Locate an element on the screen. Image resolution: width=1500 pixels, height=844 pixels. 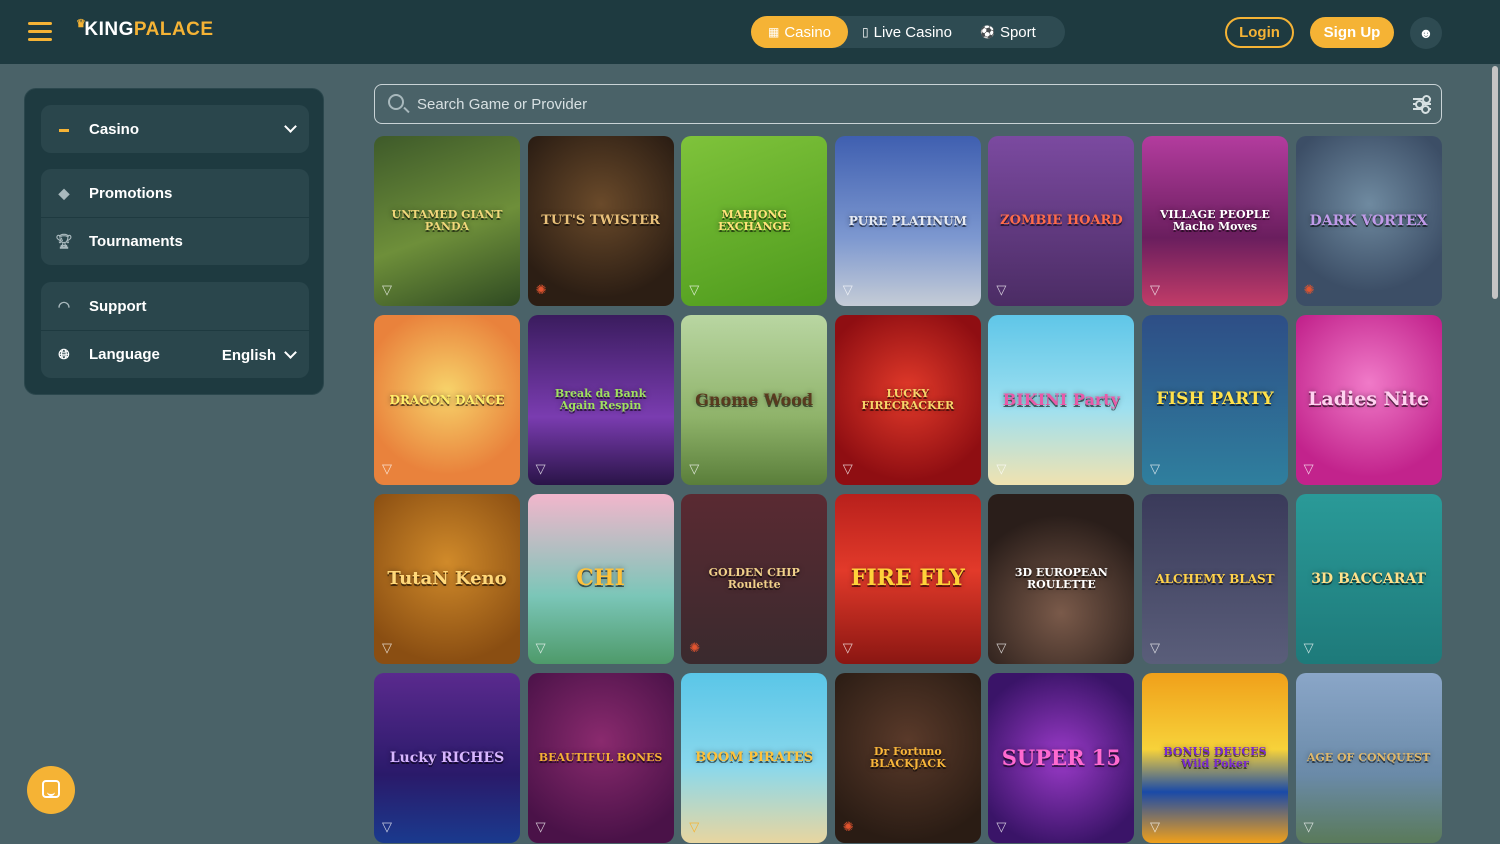
game-card: DRAGON DANCE ▽ is located at coordinates (447, 400).